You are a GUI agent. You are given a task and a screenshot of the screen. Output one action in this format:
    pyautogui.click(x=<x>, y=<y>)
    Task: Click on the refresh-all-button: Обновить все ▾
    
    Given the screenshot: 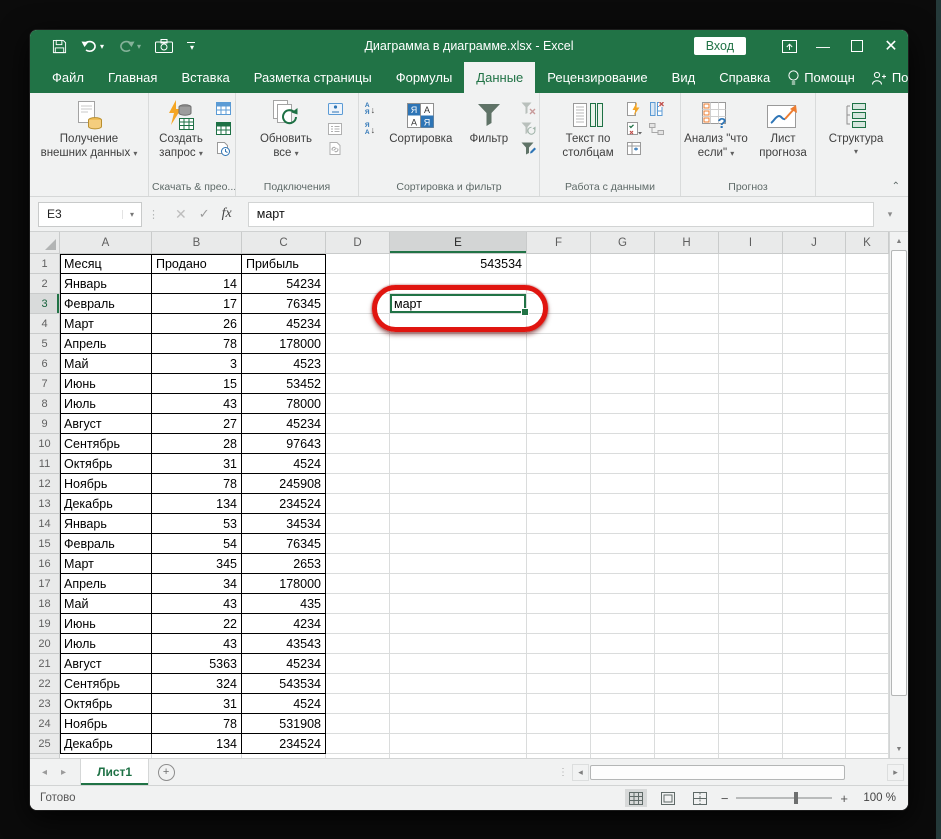 What is the action you would take?
    pyautogui.click(x=286, y=128)
    